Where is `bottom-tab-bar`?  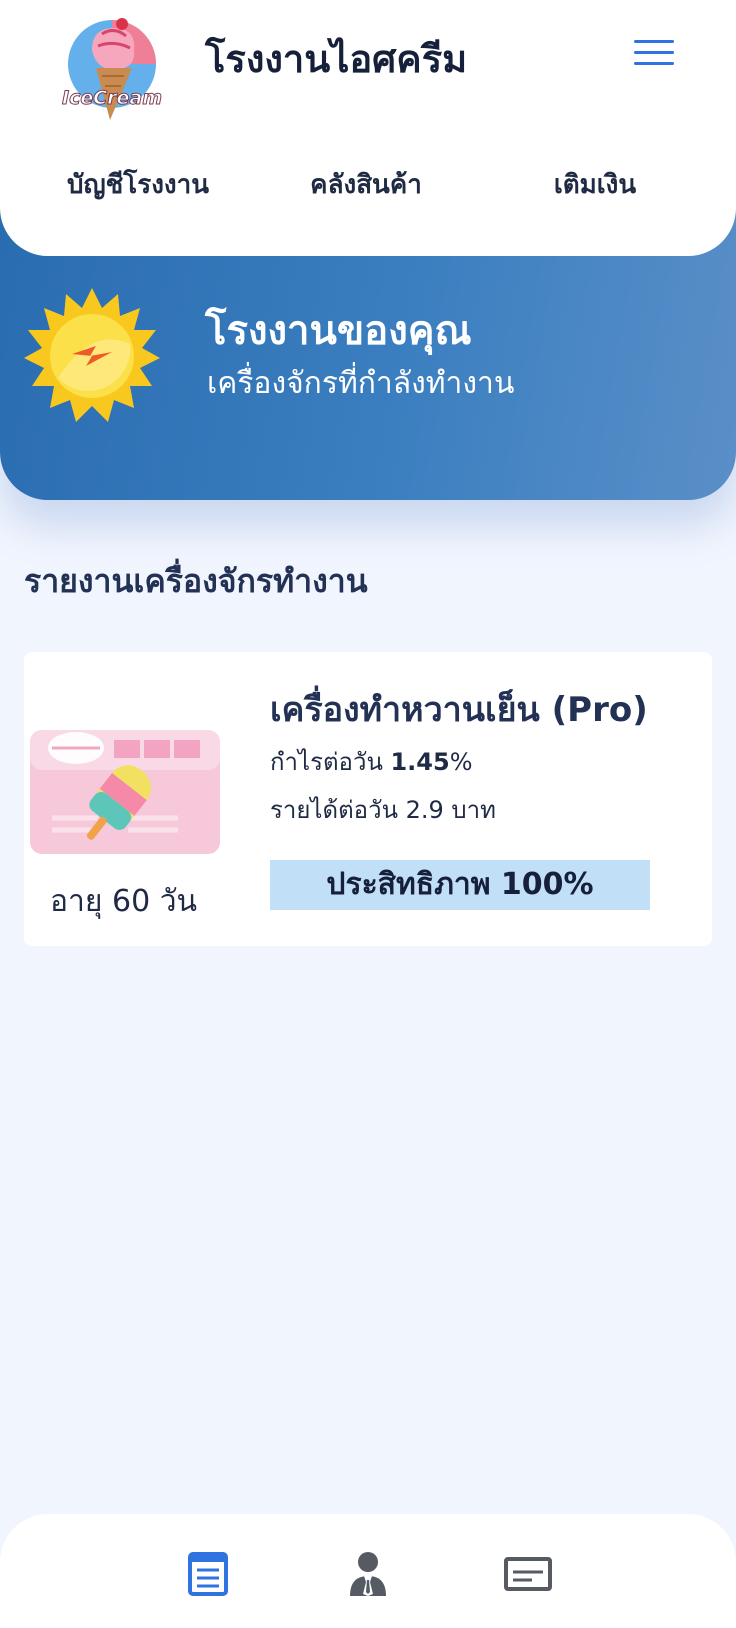
bottom-tab-bar is located at coordinates (368, 1571).